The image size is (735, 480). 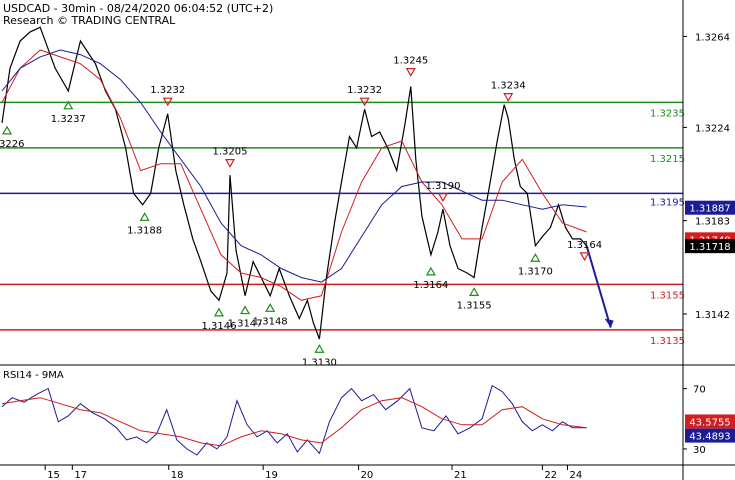 I want to click on price-y-tick-label: 1.3264, so click(x=712, y=37).